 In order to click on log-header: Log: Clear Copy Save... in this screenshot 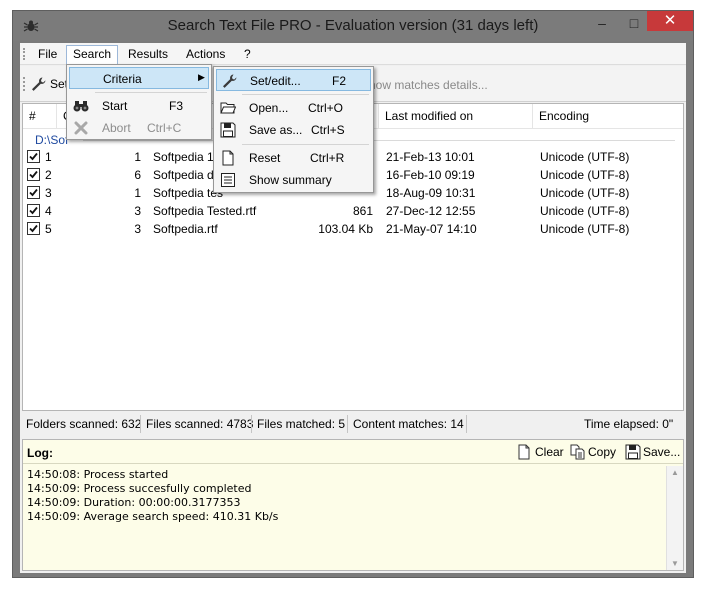, I will do `click(353, 452)`.